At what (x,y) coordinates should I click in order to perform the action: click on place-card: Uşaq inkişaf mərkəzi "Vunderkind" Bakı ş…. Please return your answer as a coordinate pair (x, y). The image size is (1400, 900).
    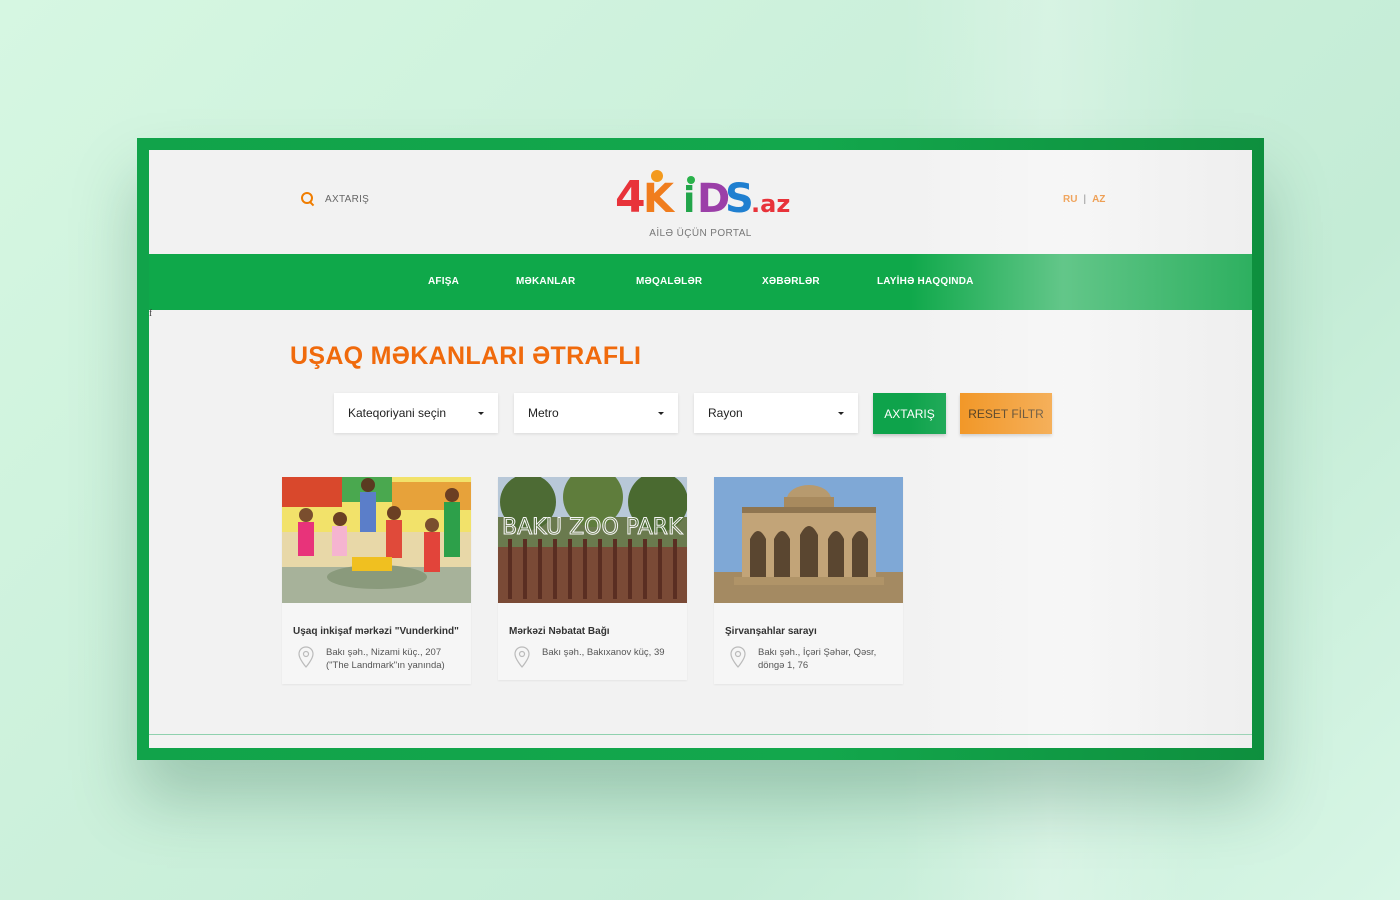
    Looking at the image, I should click on (376, 580).